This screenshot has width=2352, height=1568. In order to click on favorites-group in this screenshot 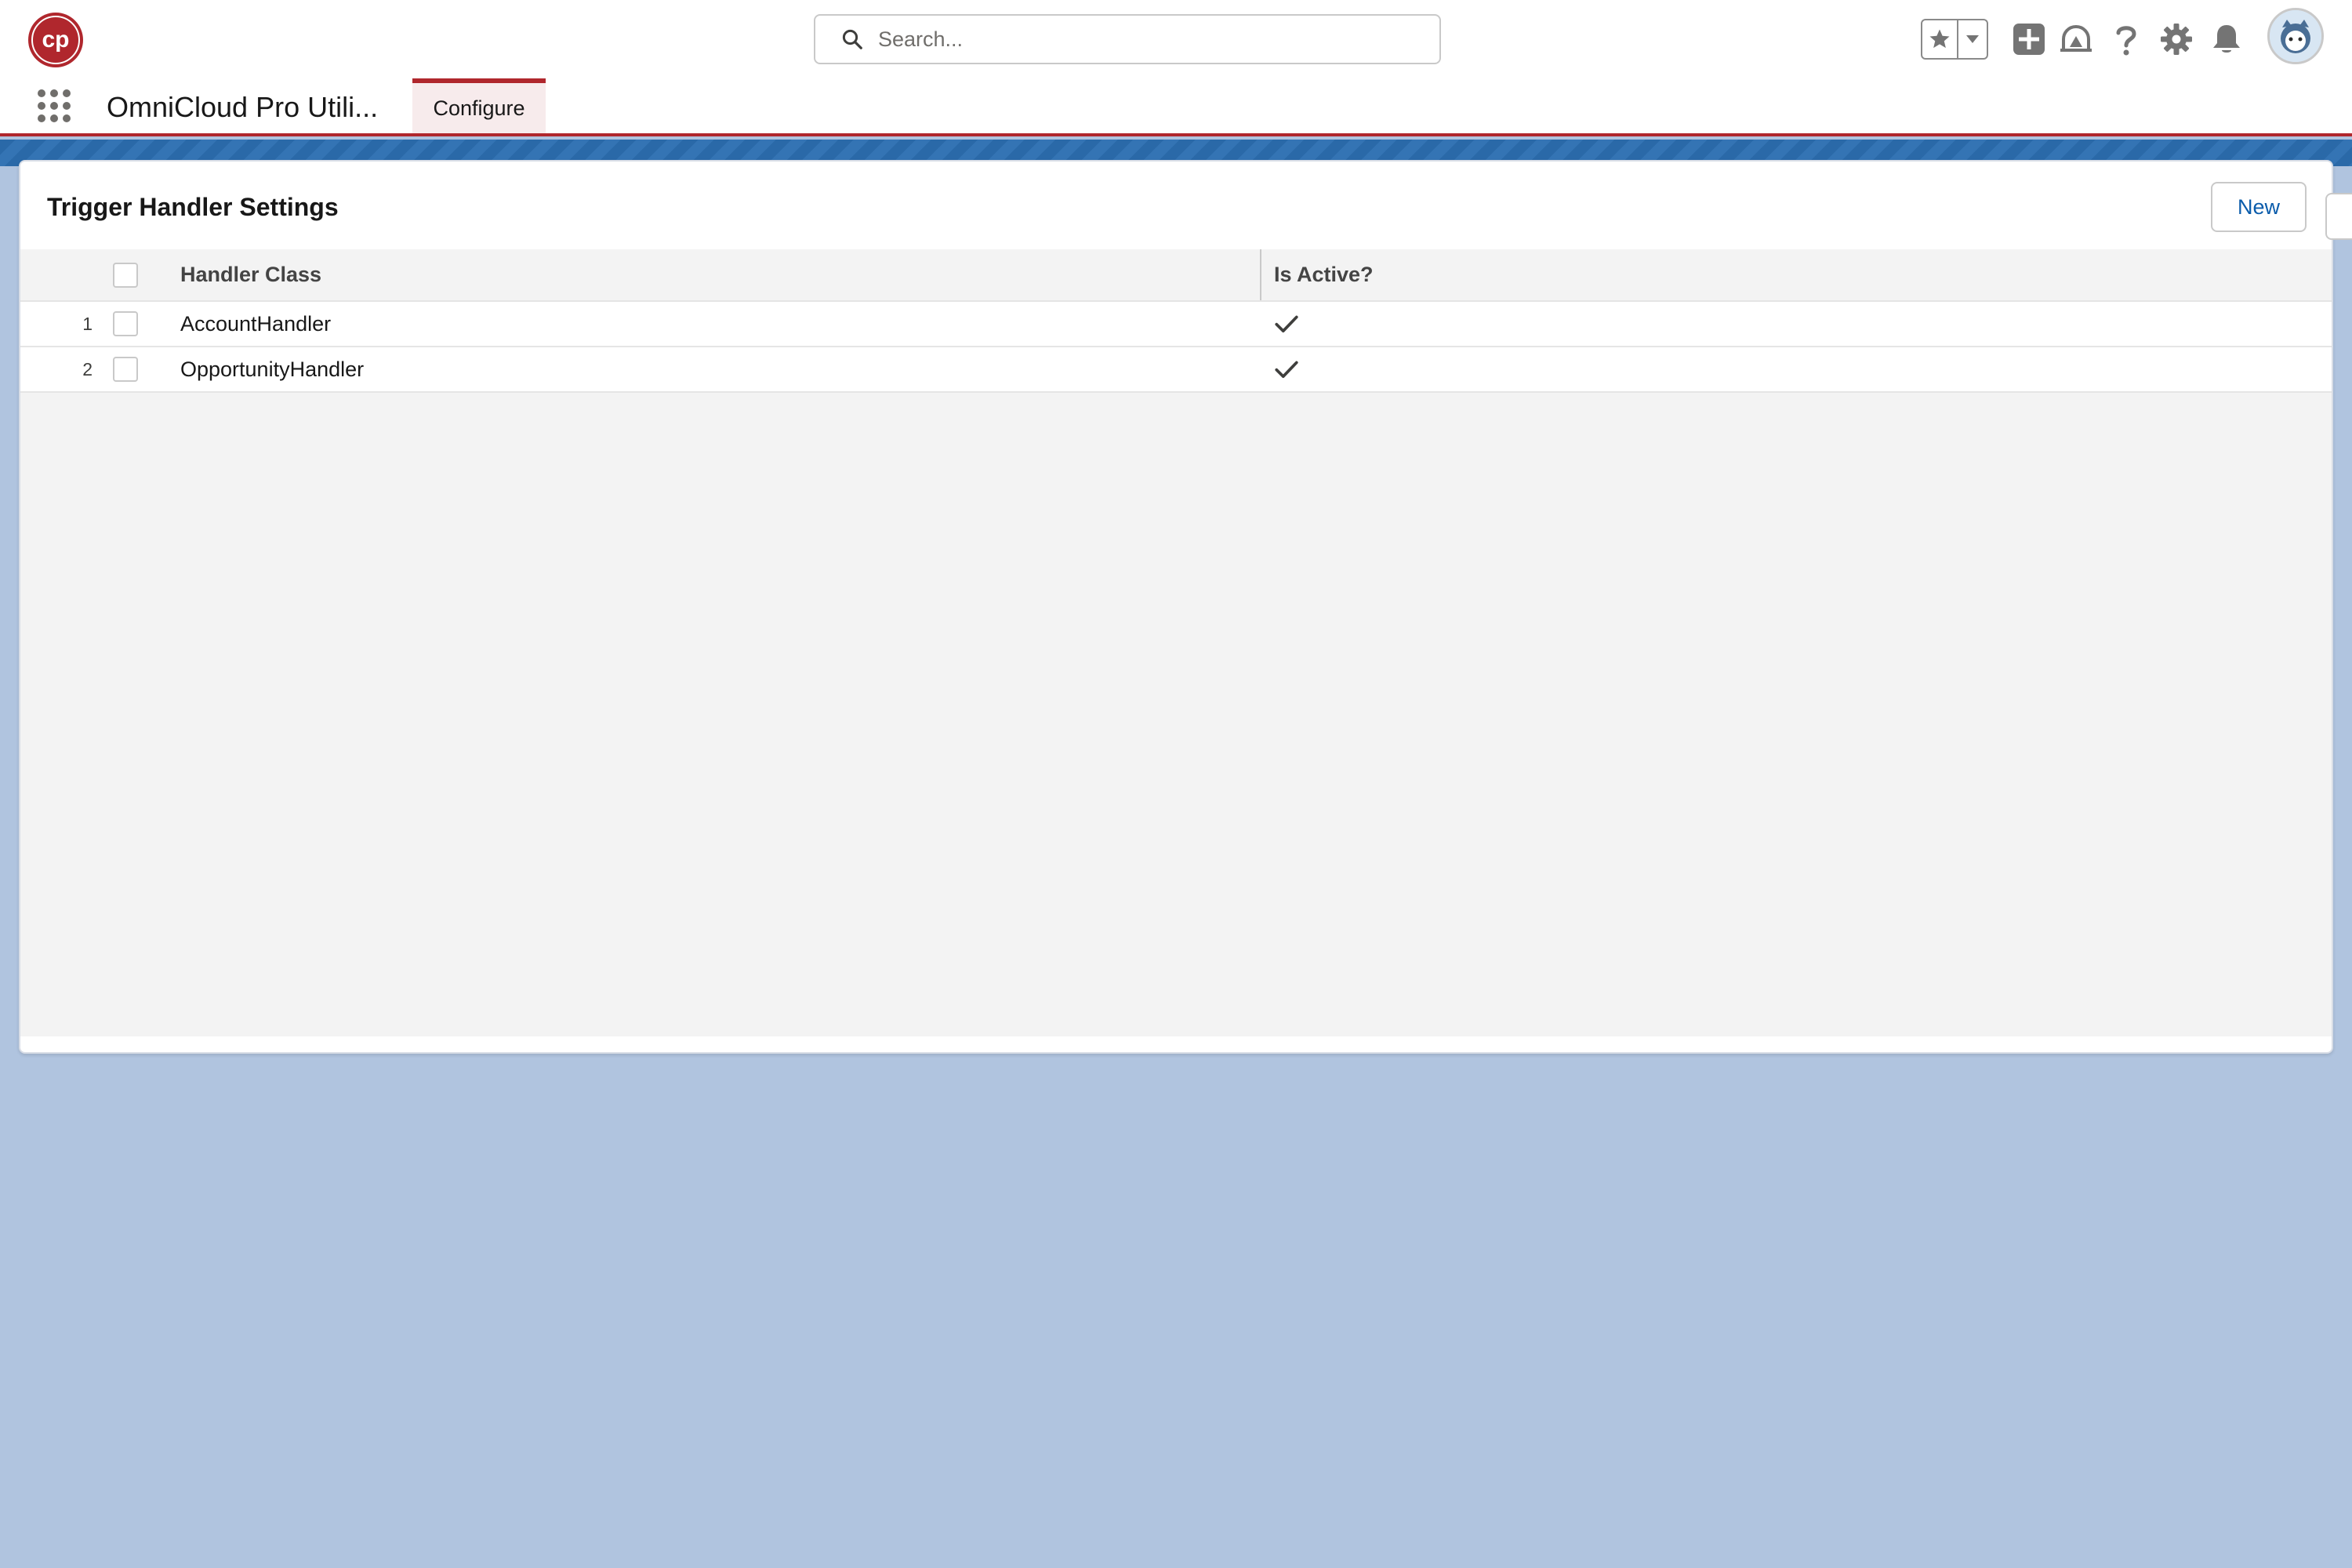, I will do `click(1954, 39)`.